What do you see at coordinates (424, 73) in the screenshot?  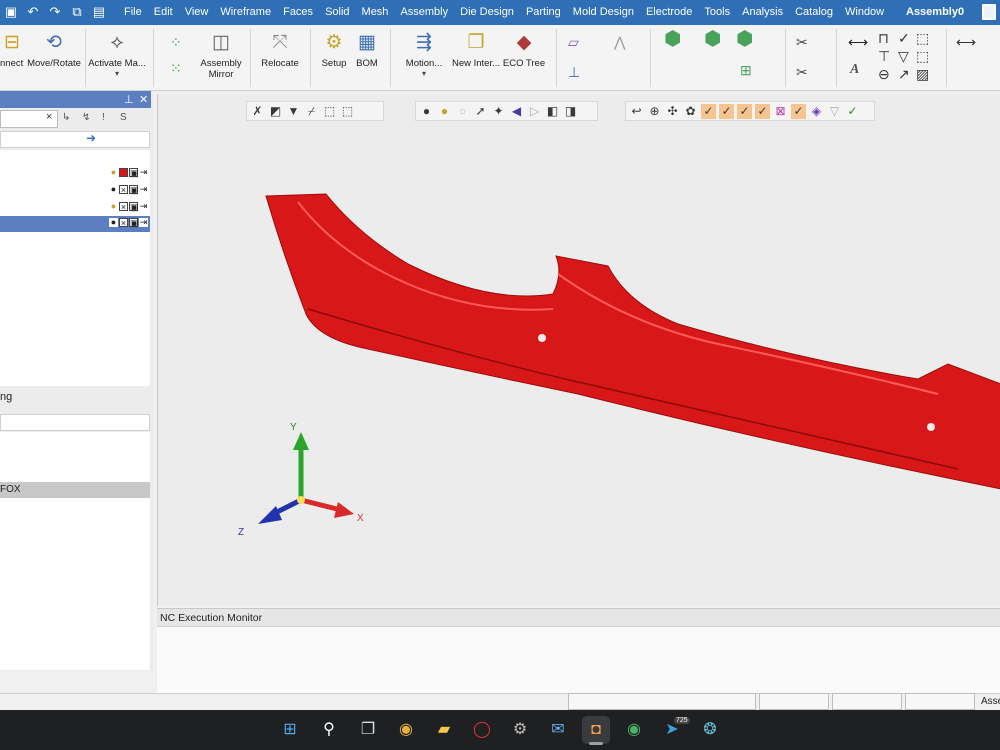 I see `motion-dropdown-icon: ▾` at bounding box center [424, 73].